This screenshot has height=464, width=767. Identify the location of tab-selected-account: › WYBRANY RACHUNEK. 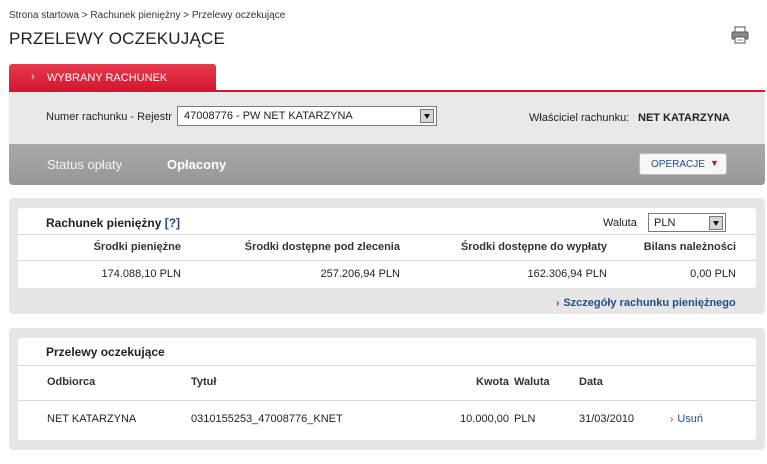
(112, 77).